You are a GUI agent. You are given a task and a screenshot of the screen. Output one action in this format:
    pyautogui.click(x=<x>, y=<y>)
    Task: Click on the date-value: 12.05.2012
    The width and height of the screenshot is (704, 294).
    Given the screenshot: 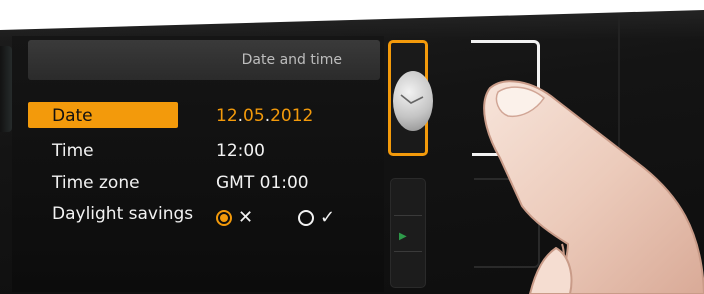 What is the action you would take?
    pyautogui.click(x=264, y=116)
    